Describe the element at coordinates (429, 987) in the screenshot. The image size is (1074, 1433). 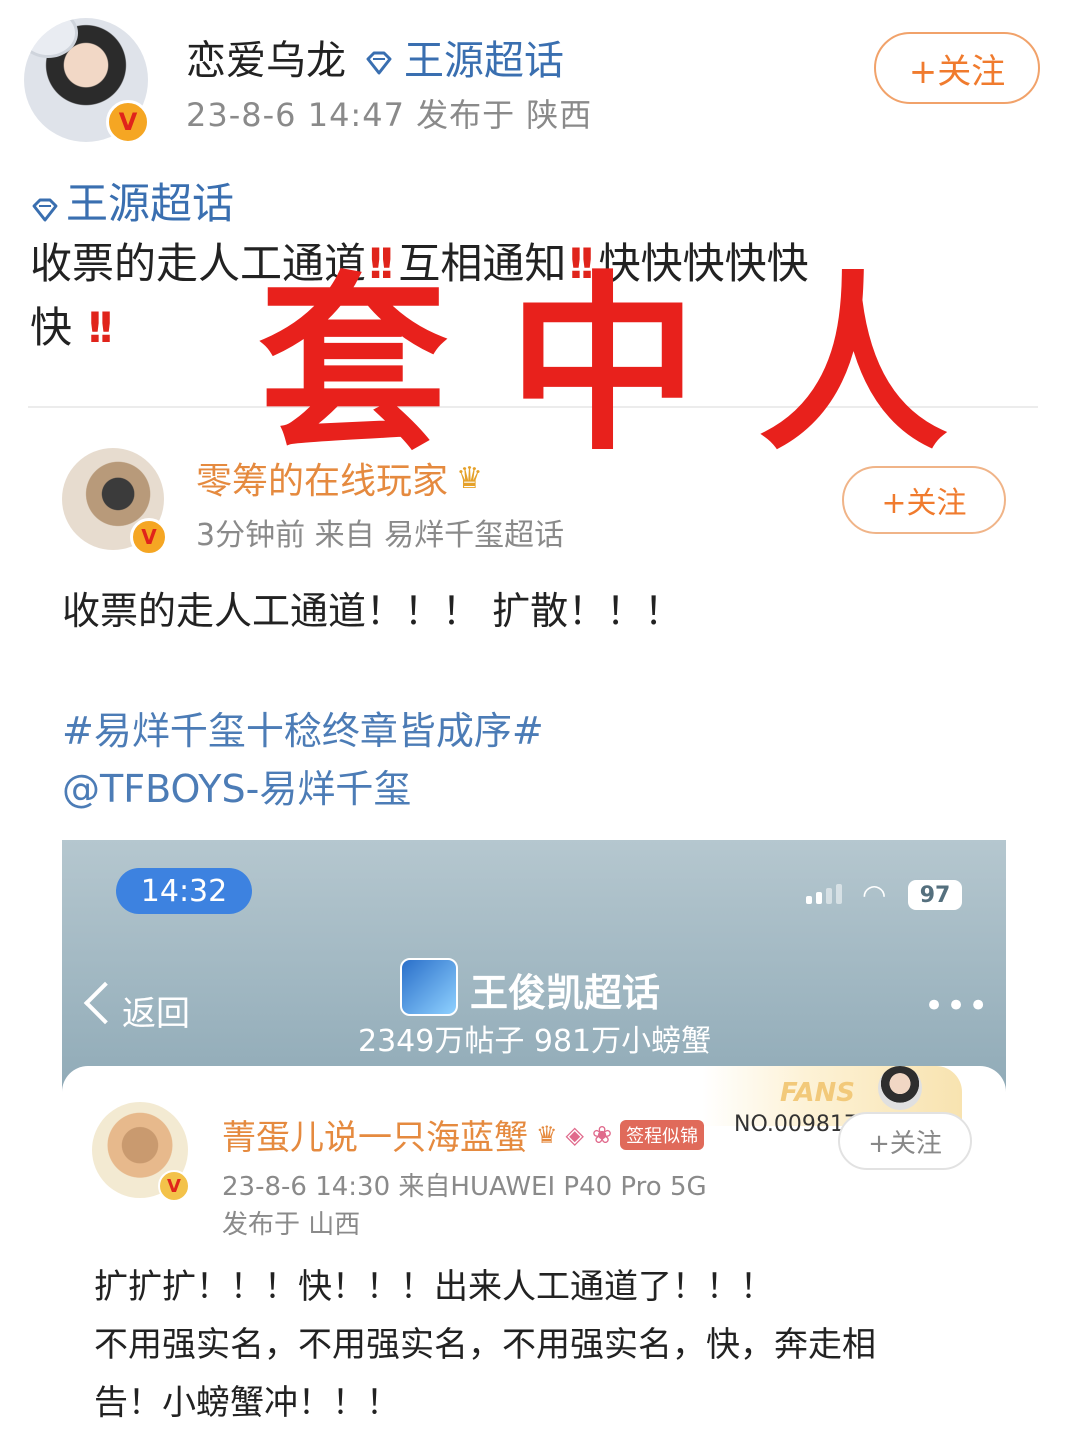
I see `topic-icon` at that location.